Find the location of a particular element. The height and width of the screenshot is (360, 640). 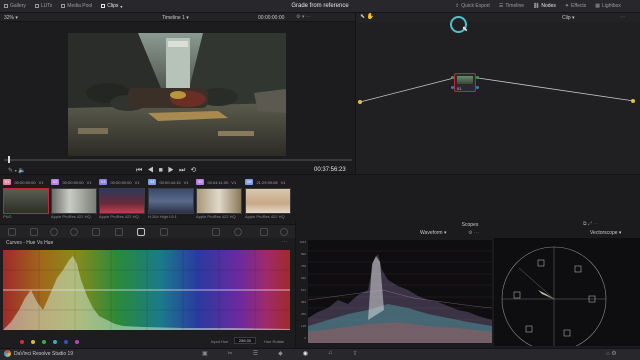

node-rgb-input is located at coordinates (452, 77).